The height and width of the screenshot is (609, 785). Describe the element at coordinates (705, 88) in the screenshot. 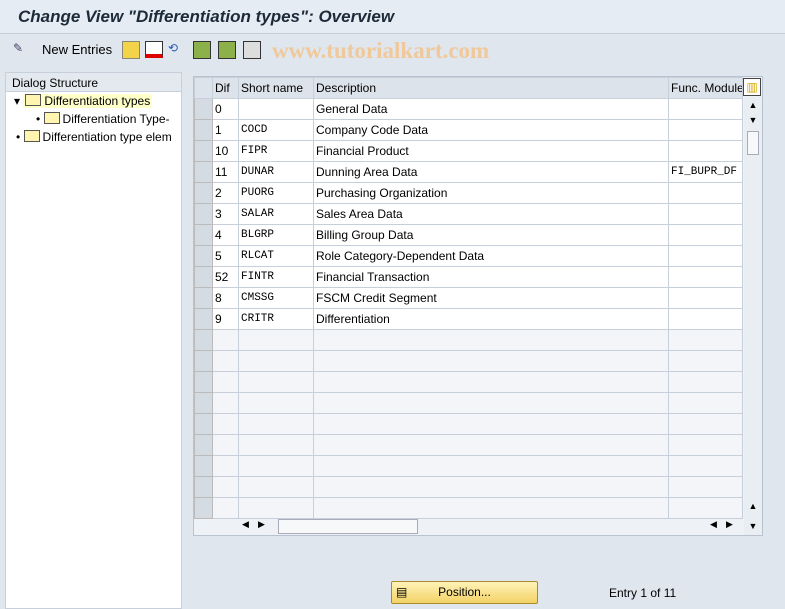

I see `col-header-func-module: Func. Module` at that location.